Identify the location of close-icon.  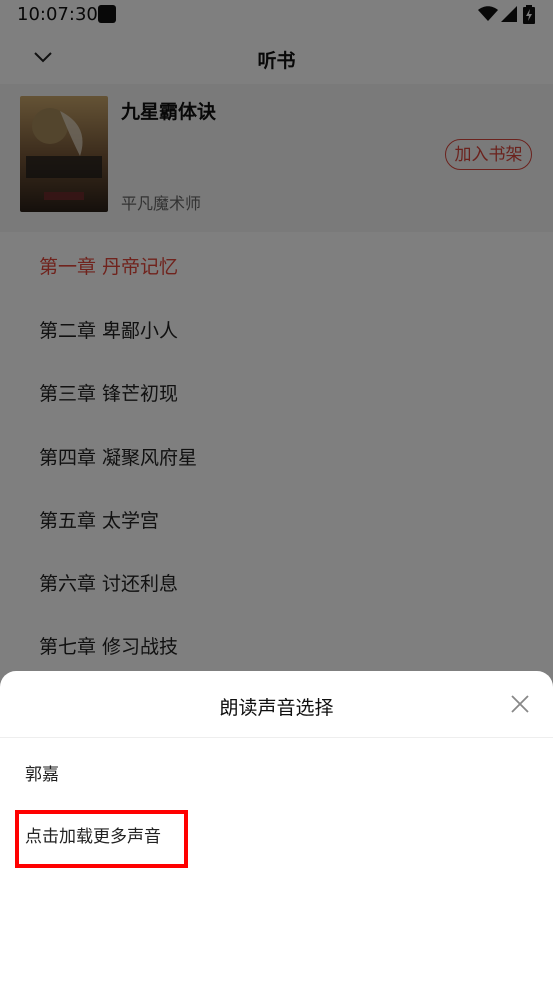
(520, 704).